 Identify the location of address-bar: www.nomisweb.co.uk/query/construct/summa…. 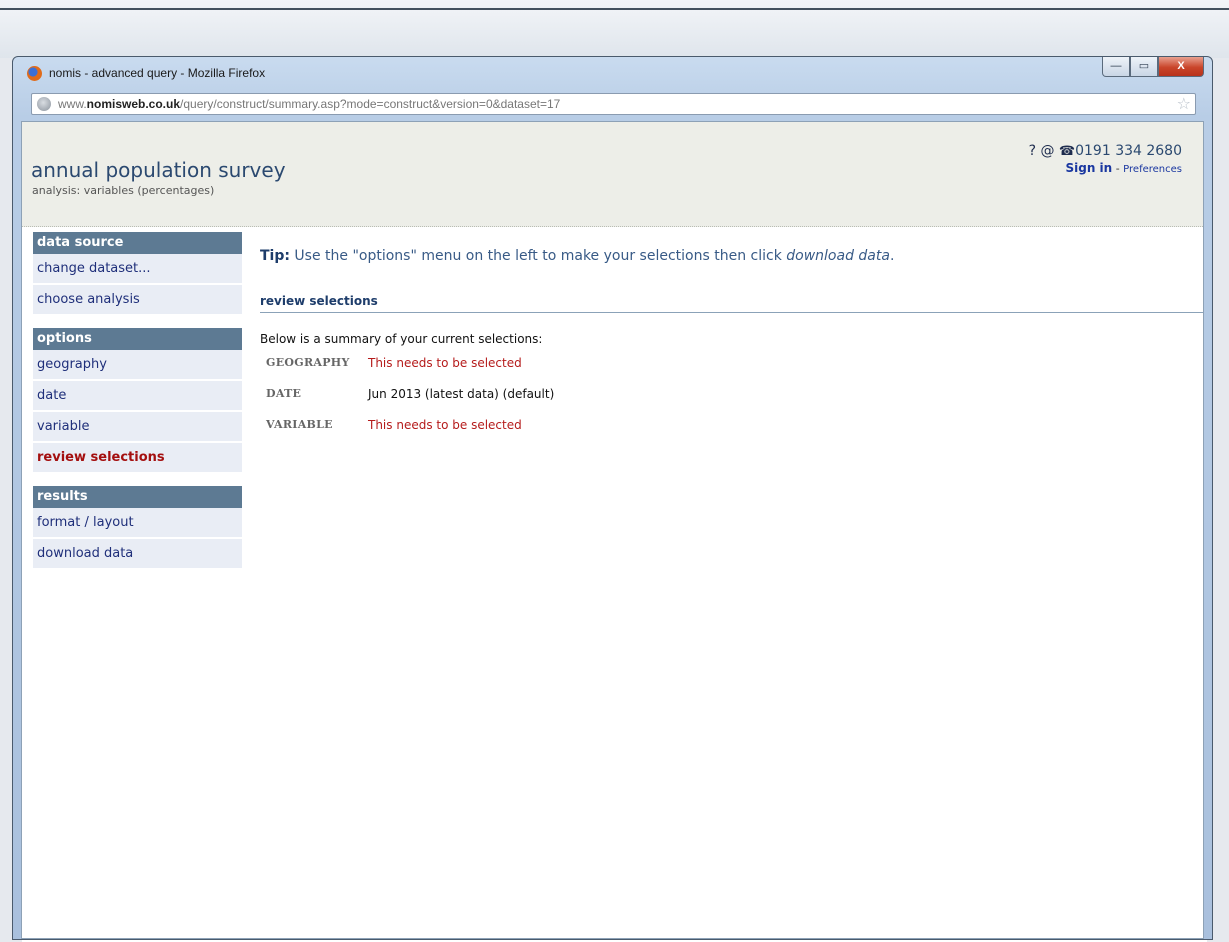
(613, 104).